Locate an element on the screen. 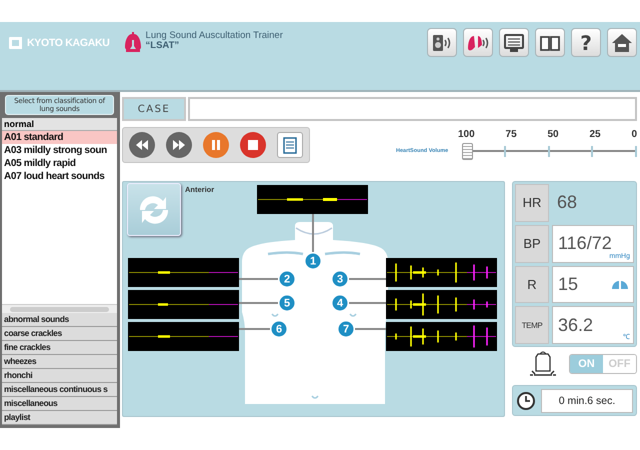 The width and height of the screenshot is (640, 450). notes-button is located at coordinates (290, 145).